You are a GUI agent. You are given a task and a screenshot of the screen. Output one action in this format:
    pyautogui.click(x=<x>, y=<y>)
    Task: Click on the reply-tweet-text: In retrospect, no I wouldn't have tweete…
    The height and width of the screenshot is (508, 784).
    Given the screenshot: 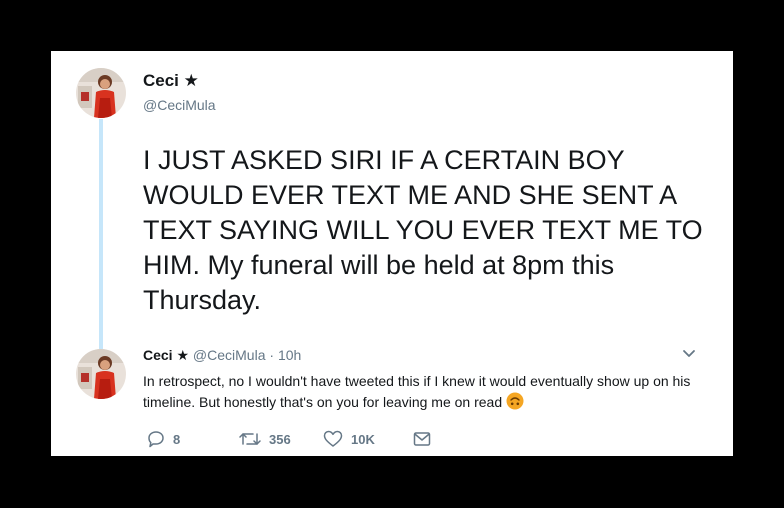 What is the action you would take?
    pyautogui.click(x=420, y=392)
    